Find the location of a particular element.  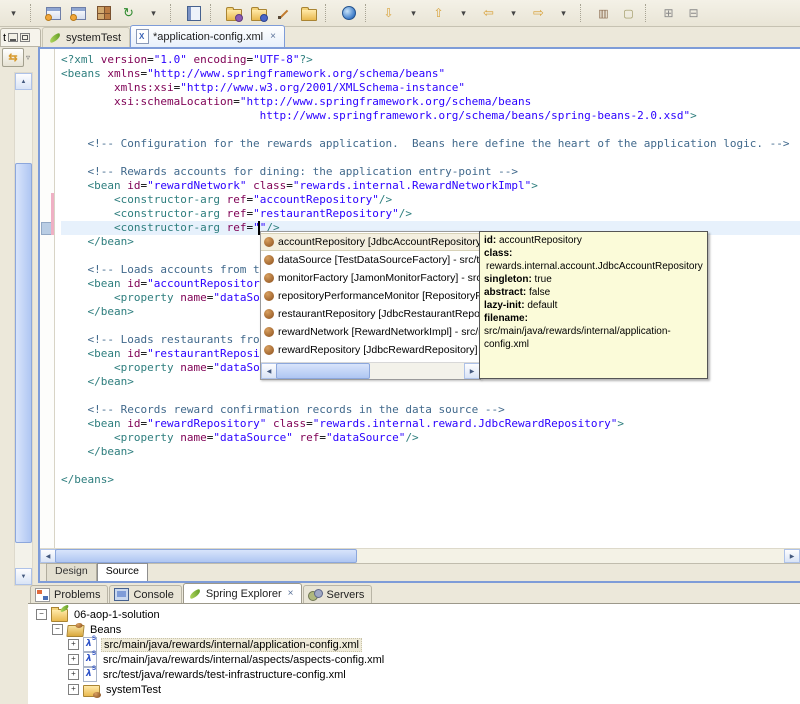

scroll-left-icon: ◀ is located at coordinates (48, 556).